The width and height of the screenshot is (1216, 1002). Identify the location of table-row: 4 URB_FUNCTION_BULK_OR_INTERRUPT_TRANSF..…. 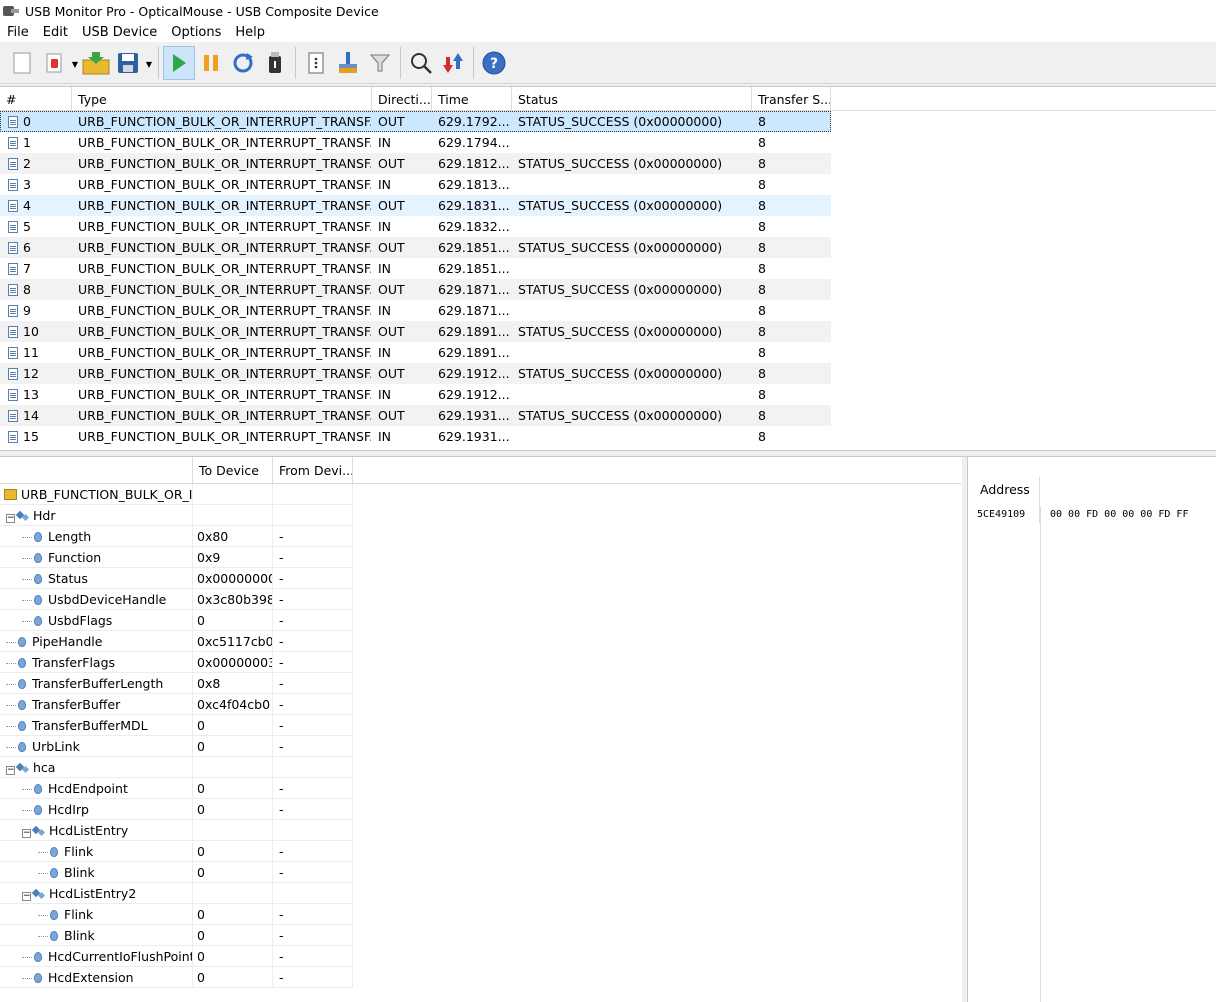
(608, 205).